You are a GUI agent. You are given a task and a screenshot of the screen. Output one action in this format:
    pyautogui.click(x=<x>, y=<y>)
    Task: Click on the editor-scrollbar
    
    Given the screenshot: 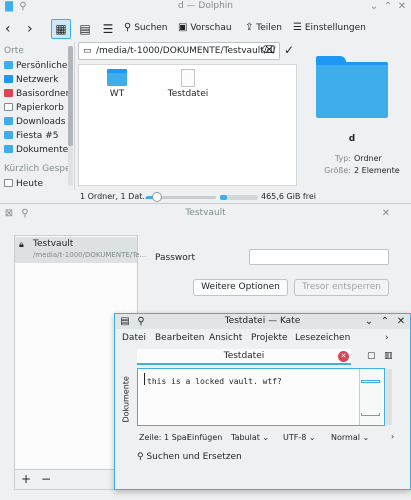 What is the action you would take?
    pyautogui.click(x=389, y=397)
    